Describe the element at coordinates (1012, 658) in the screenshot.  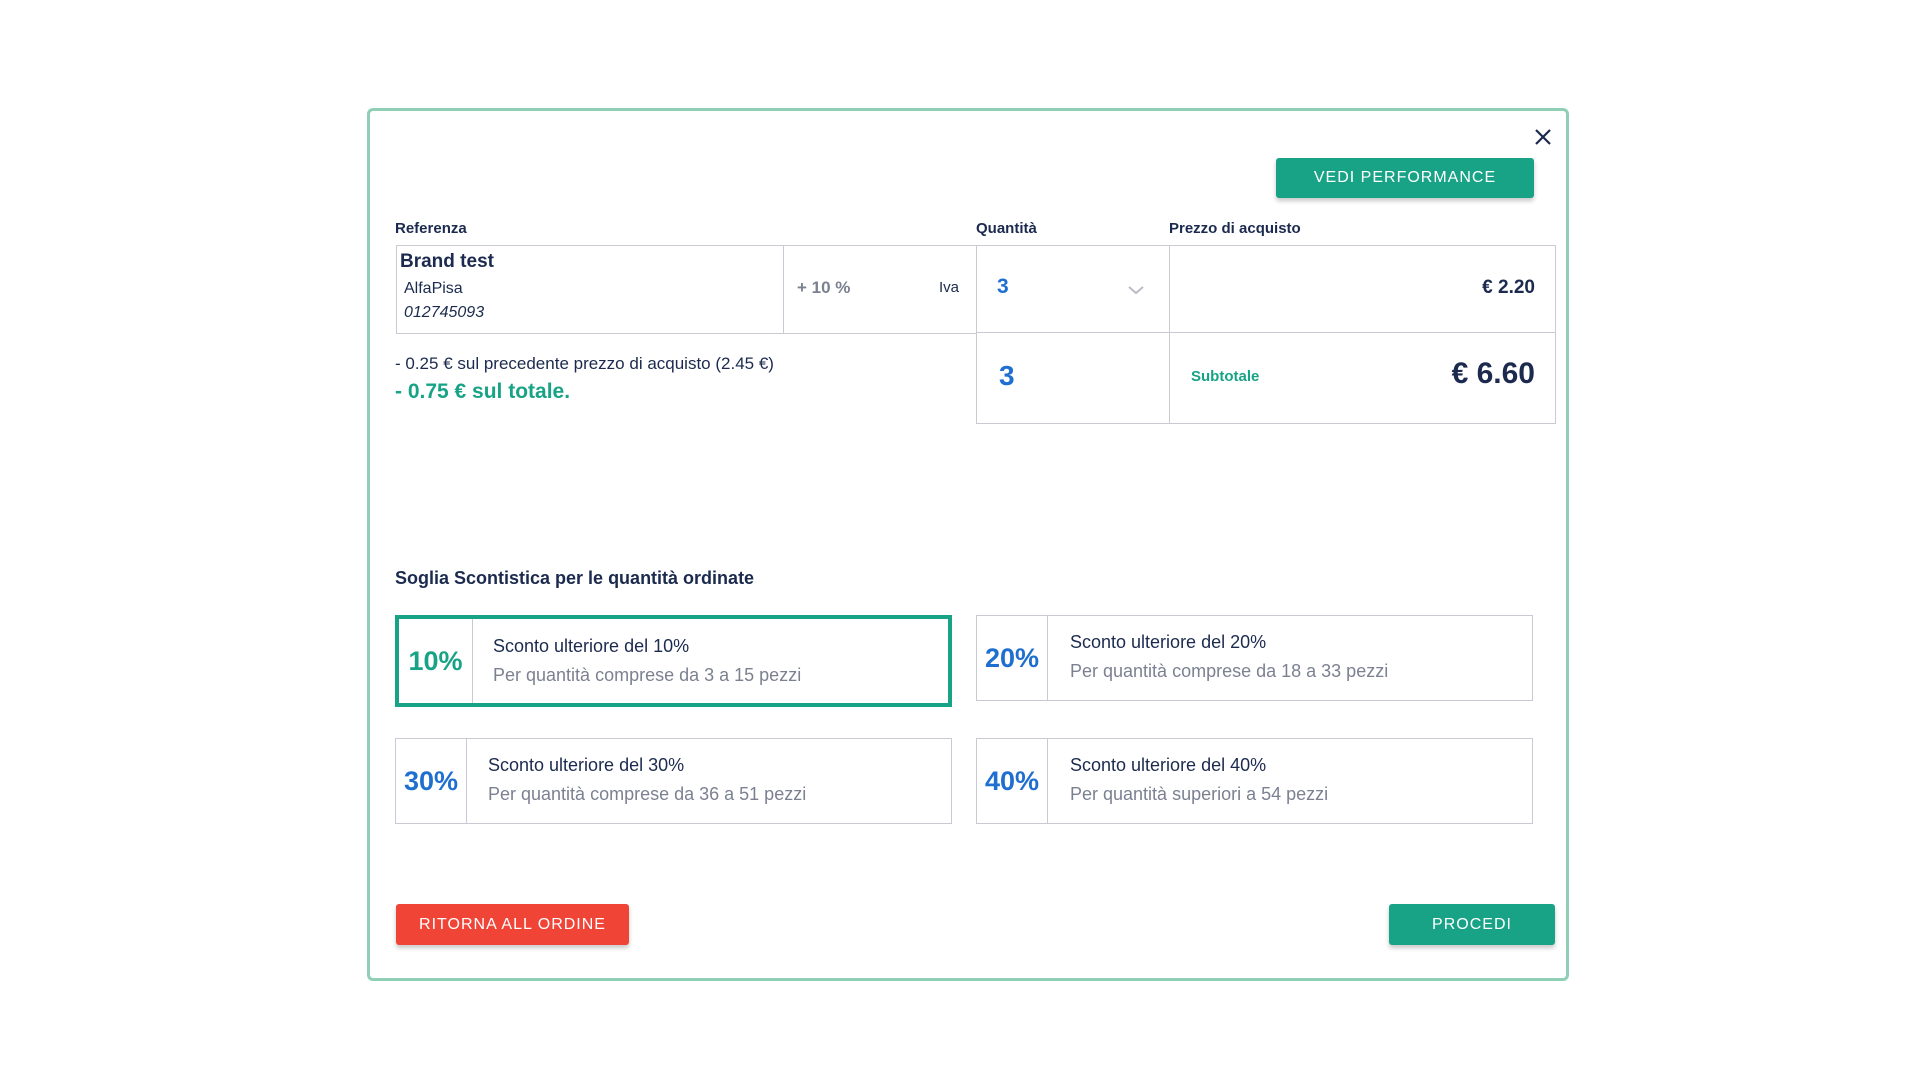
I see `tier-percentage: 20%` at that location.